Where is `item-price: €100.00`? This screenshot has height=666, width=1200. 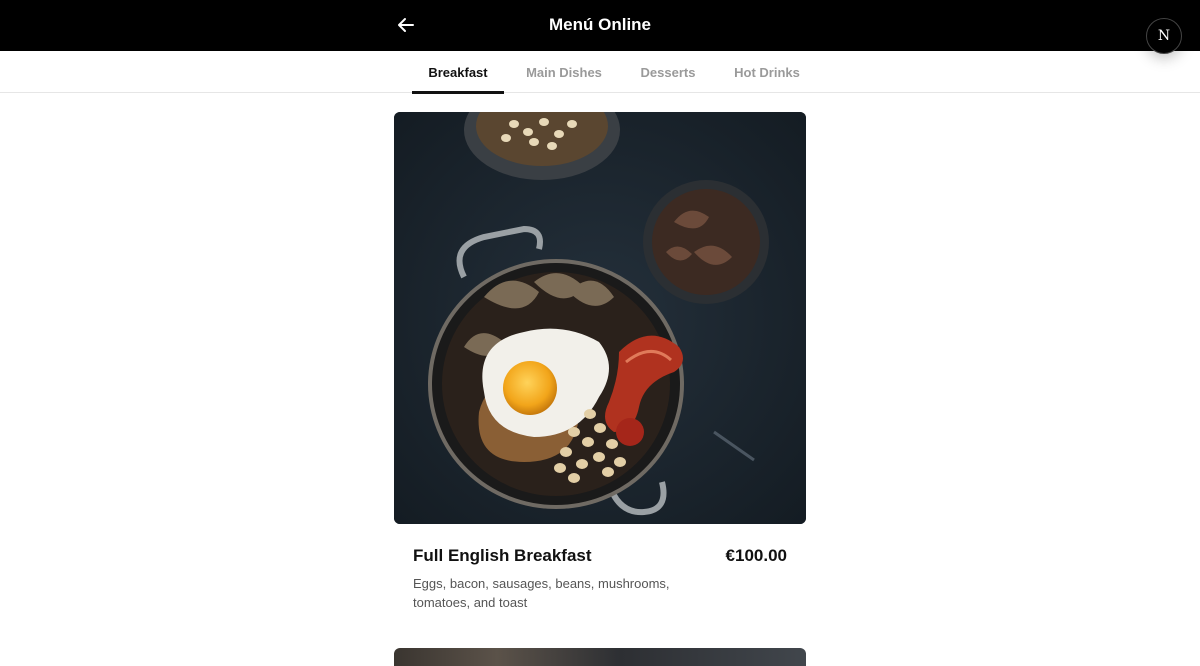
item-price: €100.00 is located at coordinates (756, 555).